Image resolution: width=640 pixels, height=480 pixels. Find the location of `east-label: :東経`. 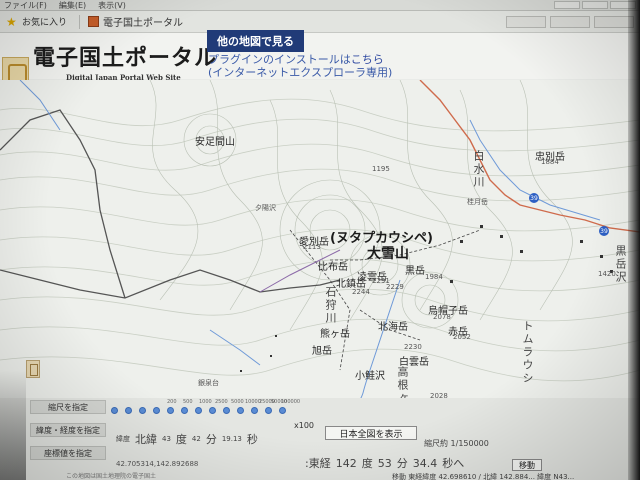

east-label: :東経 is located at coordinates (318, 463).